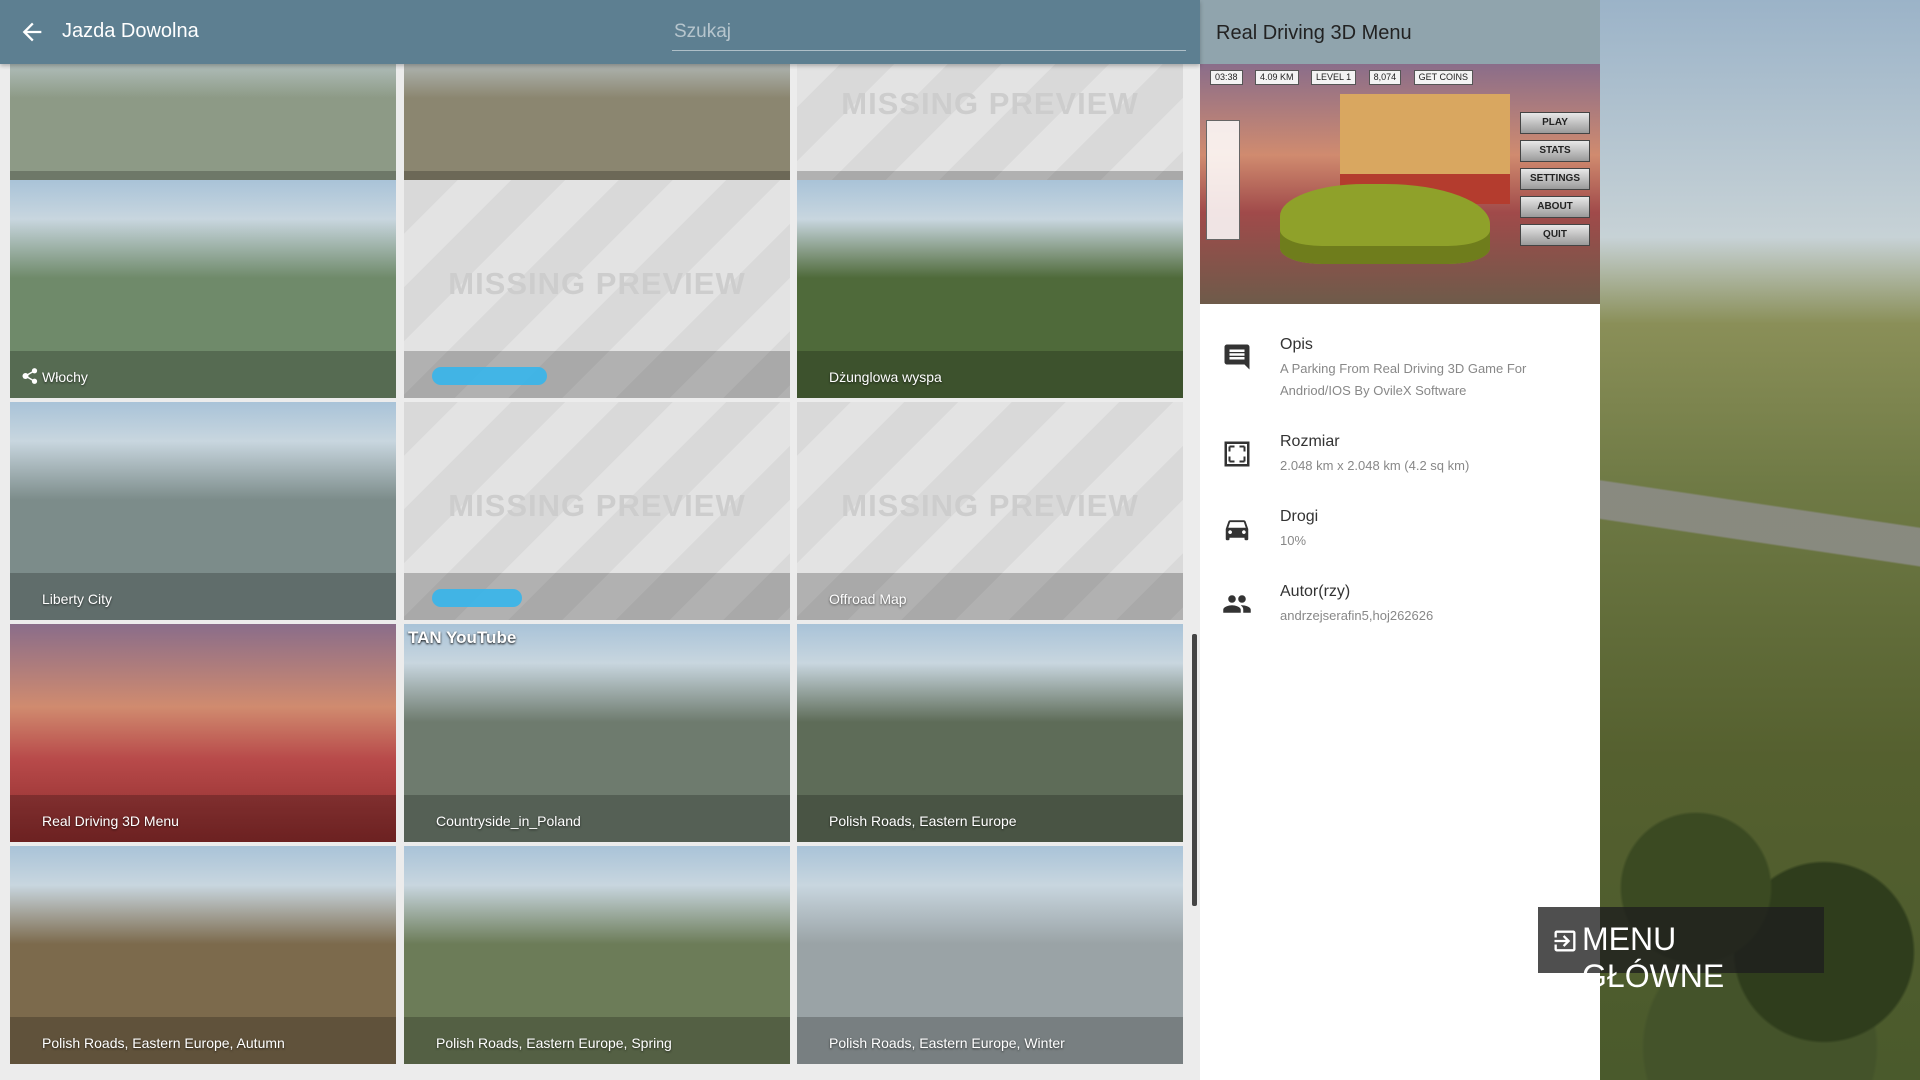  What do you see at coordinates (1237, 454) in the screenshot?
I see `expand-icon` at bounding box center [1237, 454].